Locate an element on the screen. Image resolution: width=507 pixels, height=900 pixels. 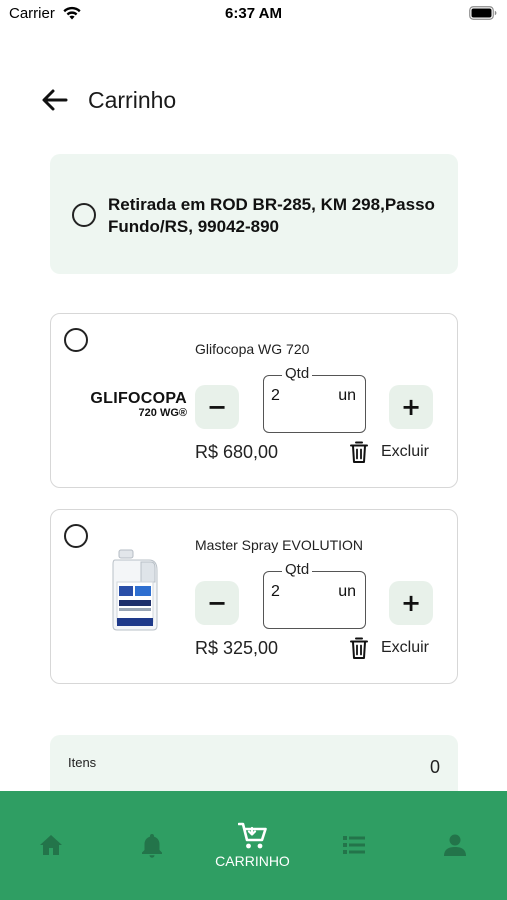
nav-cart-label: CARRINHO is located at coordinates (252, 861).